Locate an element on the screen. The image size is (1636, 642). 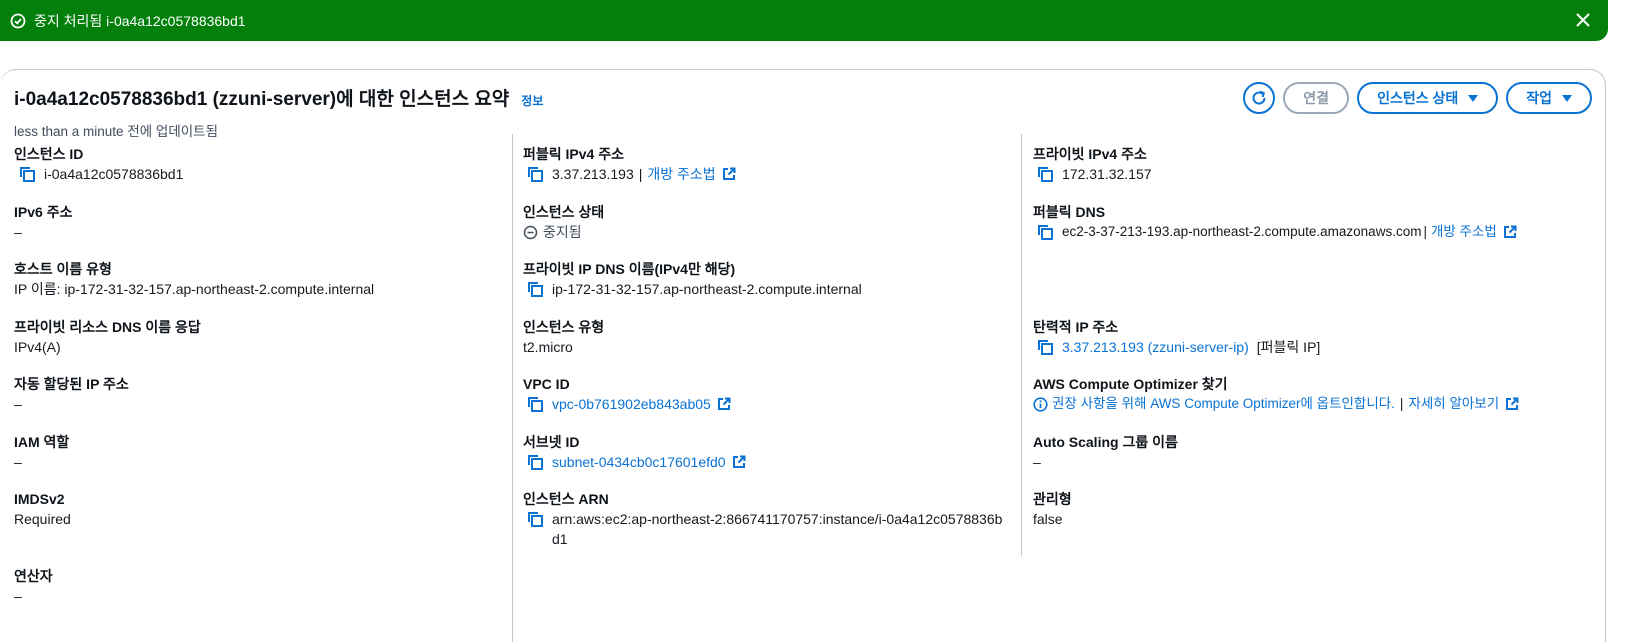
public-ipv4-field: 퍼블릭 IPv4 주소 3.37.213.193 | 개방 주소법 is located at coordinates (629, 164).